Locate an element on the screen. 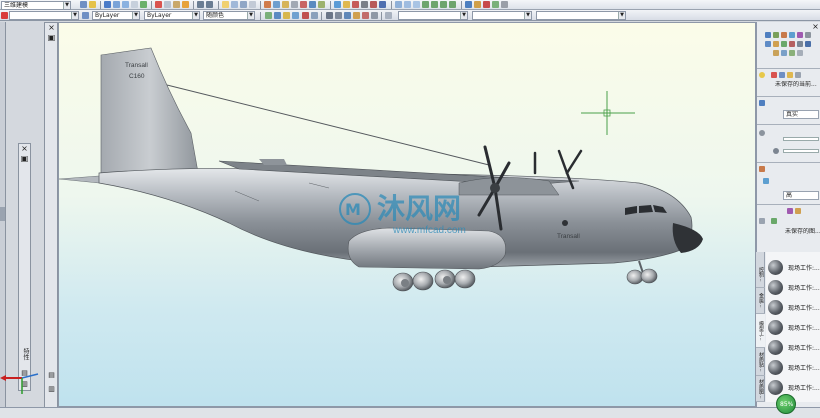  markup-icon is located at coordinates (303, 4).